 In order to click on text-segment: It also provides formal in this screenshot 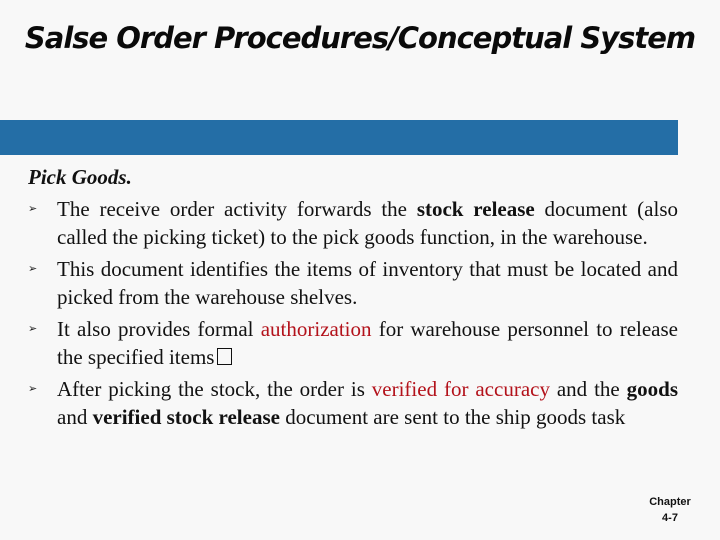, I will do `click(159, 328)`.